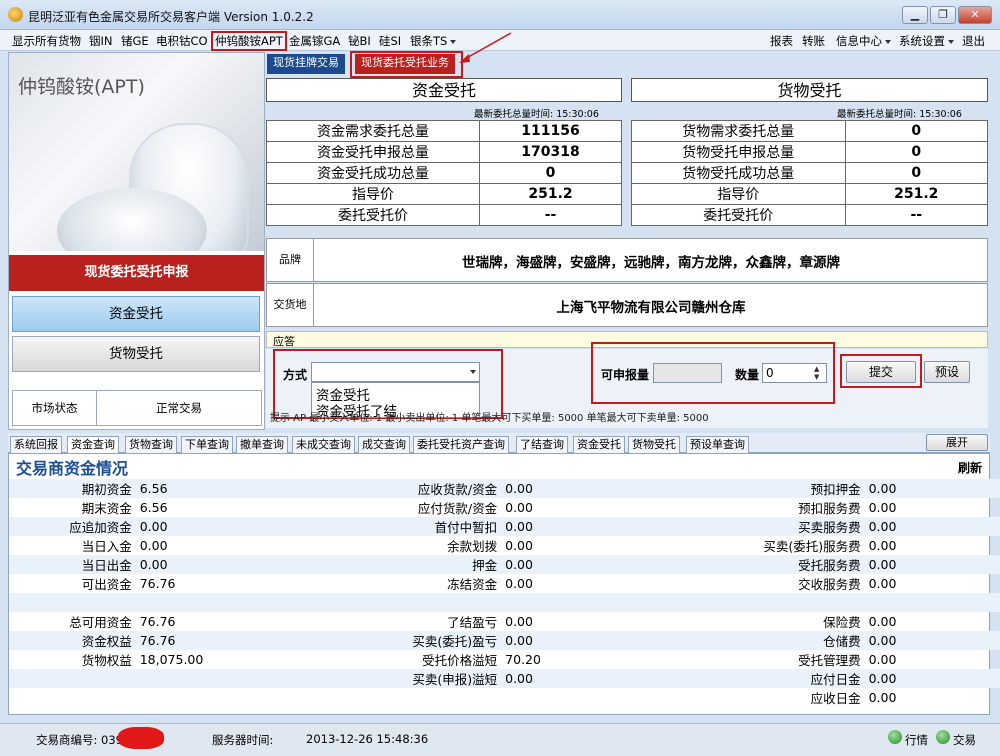  I want to click on tab-bottom-8: 了结查询, so click(542, 444).